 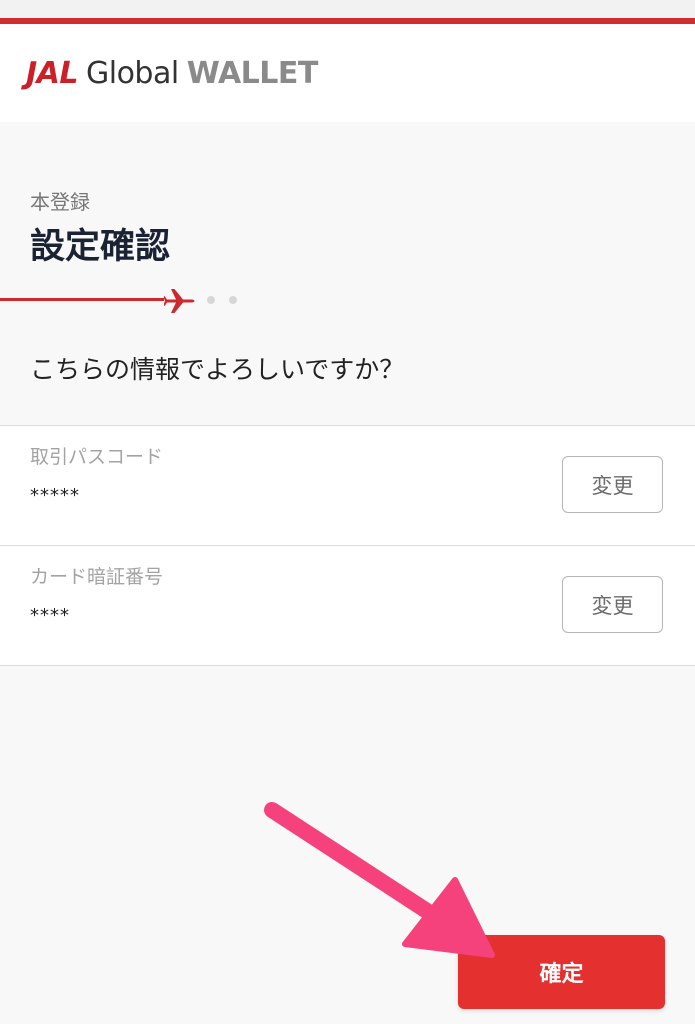 What do you see at coordinates (612, 604) in the screenshot?
I see `change-pin-button: 変更` at bounding box center [612, 604].